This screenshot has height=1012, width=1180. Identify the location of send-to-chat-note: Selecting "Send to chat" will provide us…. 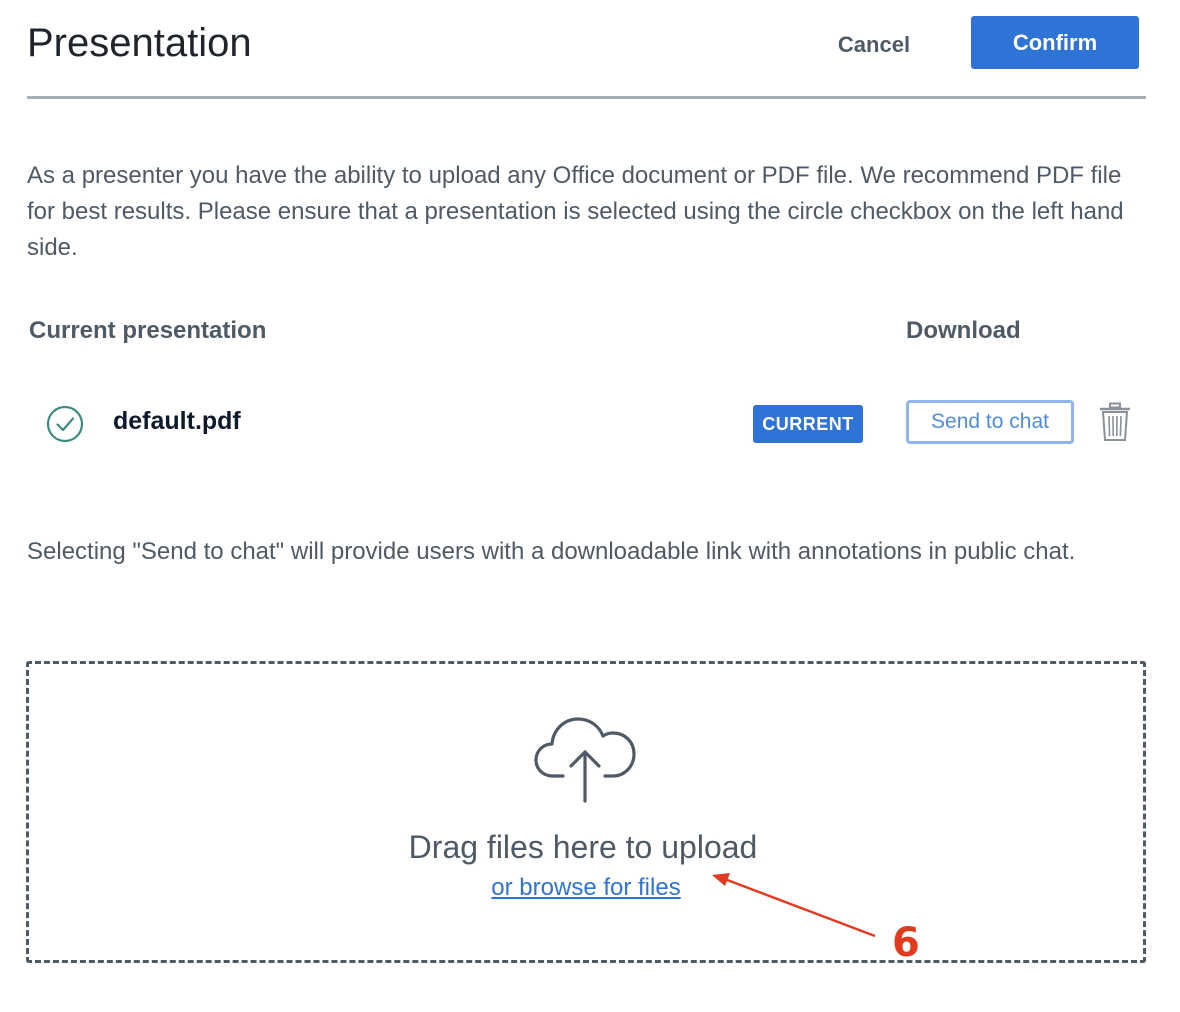
(551, 551).